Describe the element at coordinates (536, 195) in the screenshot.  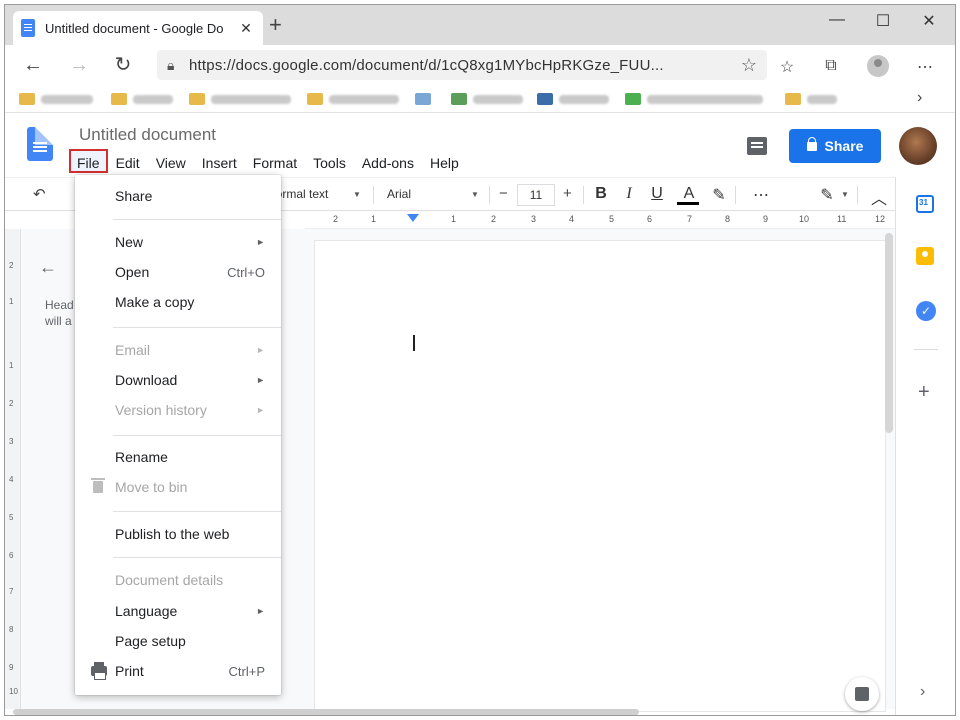
I see `font-size-input: 11` at that location.